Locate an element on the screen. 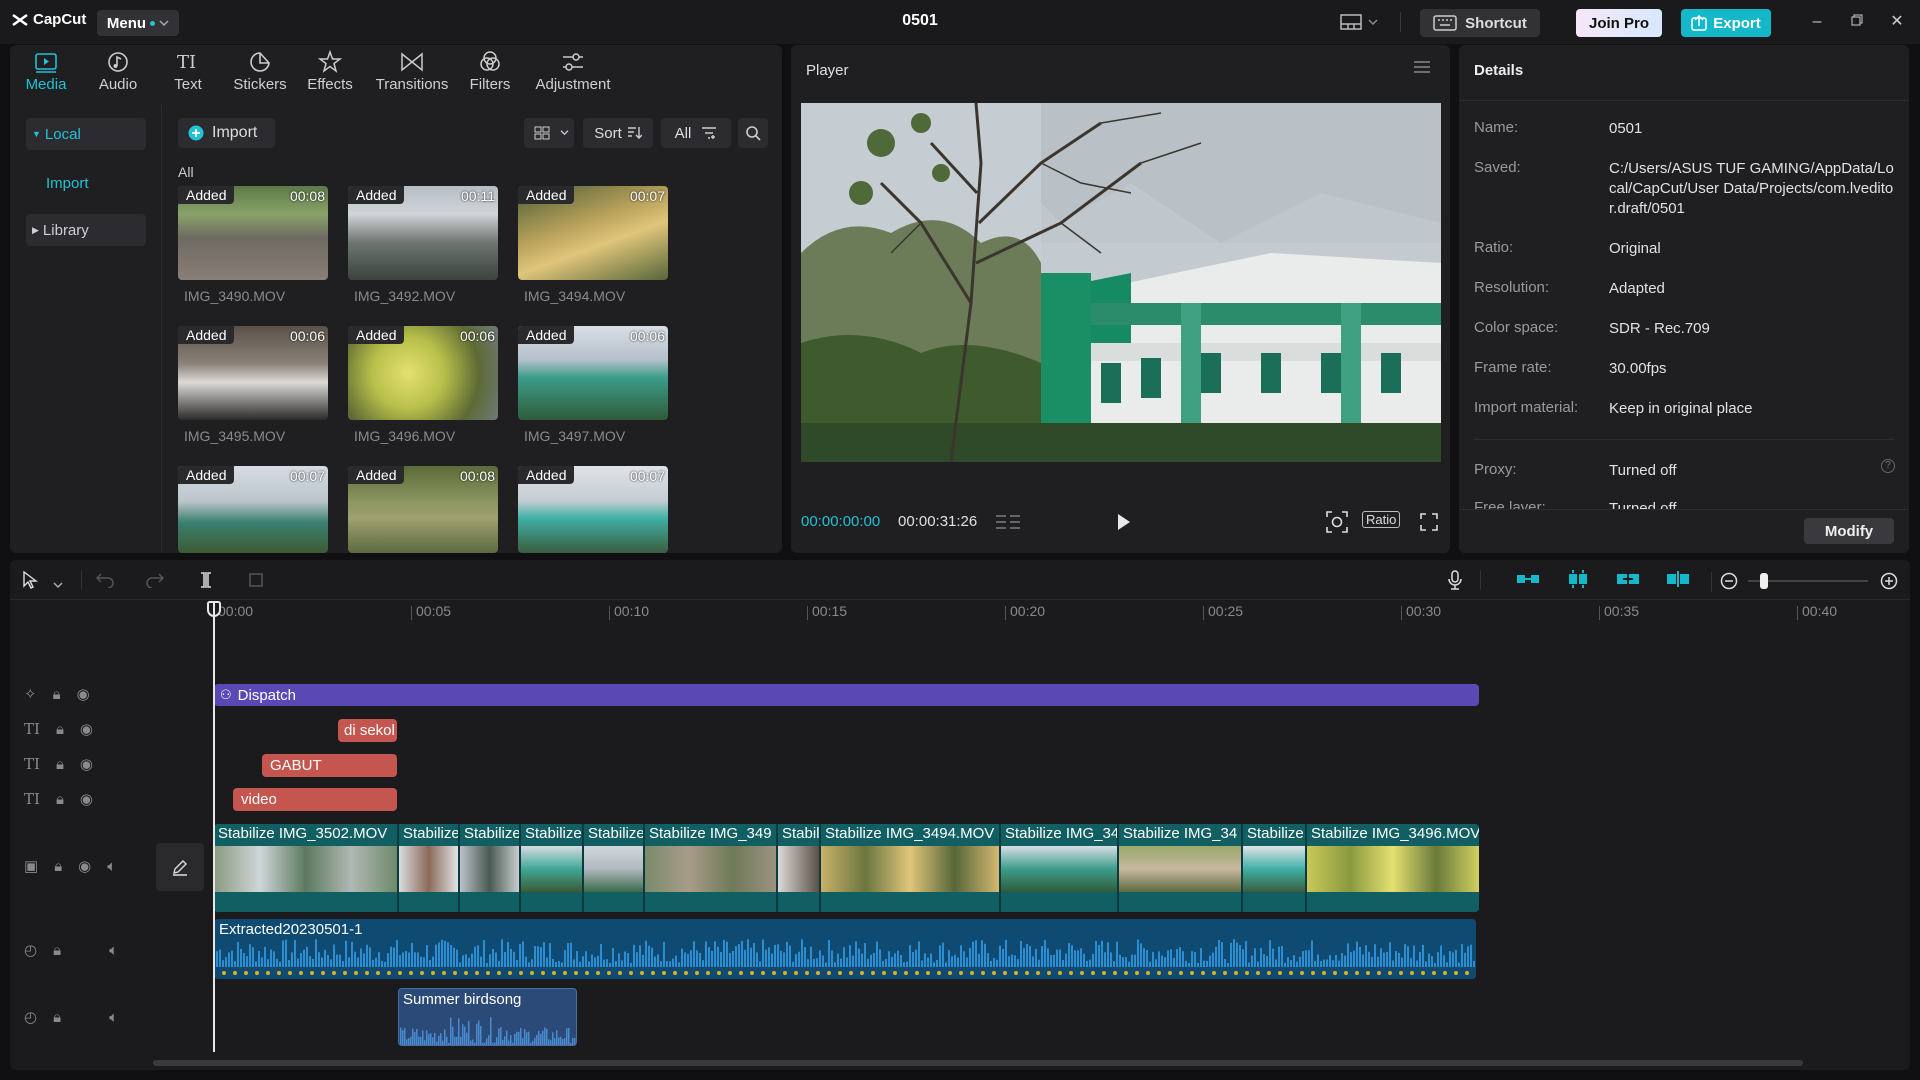 The width and height of the screenshot is (1920, 1080). delete-icon is located at coordinates (256, 582).